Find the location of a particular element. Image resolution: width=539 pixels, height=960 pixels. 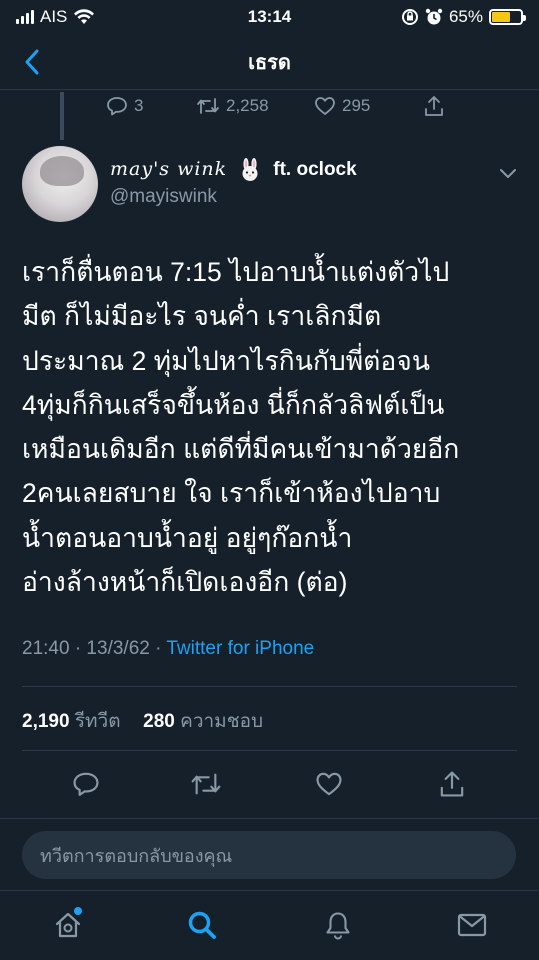

status-left: AIS is located at coordinates (55, 17).